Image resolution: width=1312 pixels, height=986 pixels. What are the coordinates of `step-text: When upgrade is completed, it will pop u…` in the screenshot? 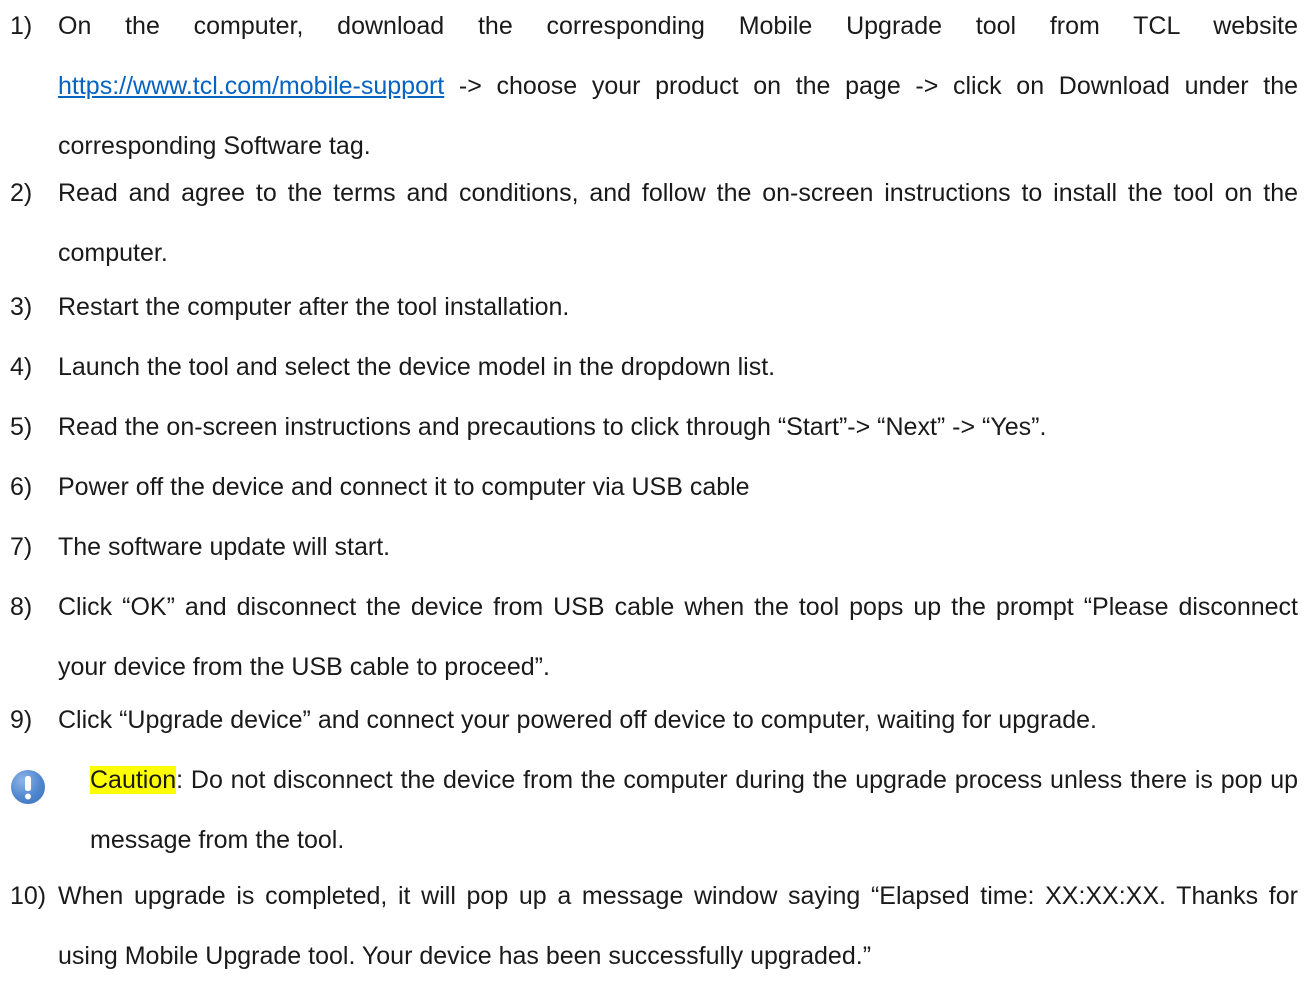 It's located at (678, 926).